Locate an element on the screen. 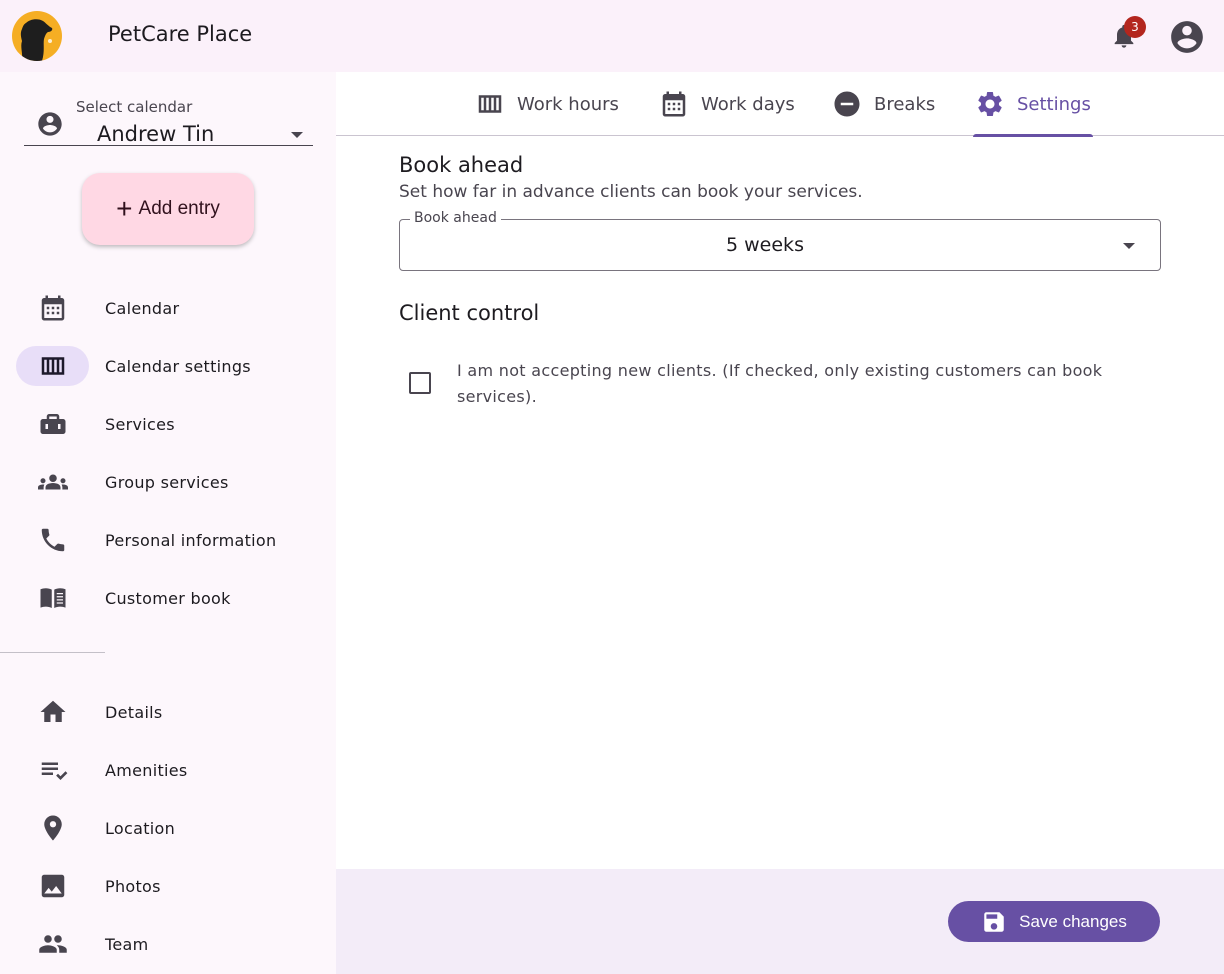  tab-work-days: Work days is located at coordinates (727, 104).